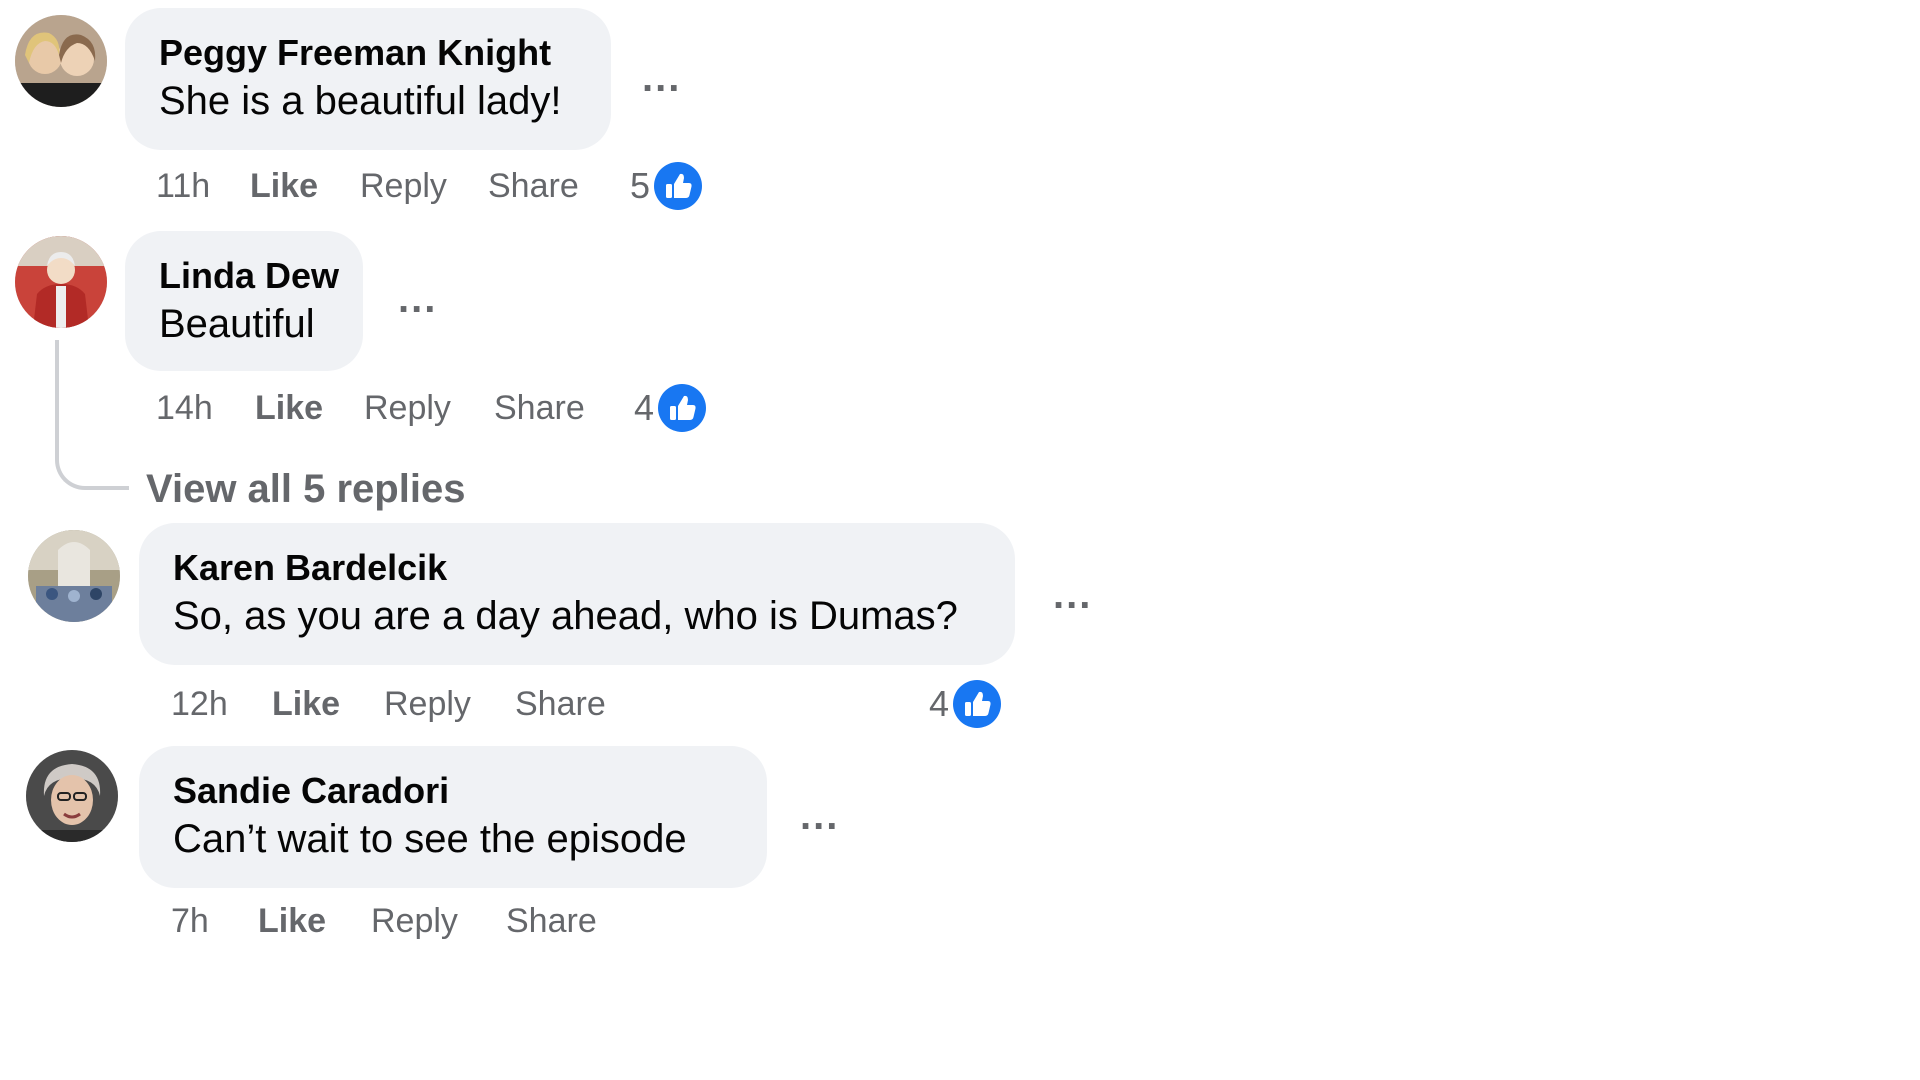 The height and width of the screenshot is (1080, 1920). What do you see at coordinates (92, 415) in the screenshot?
I see `reply-thread-connector` at bounding box center [92, 415].